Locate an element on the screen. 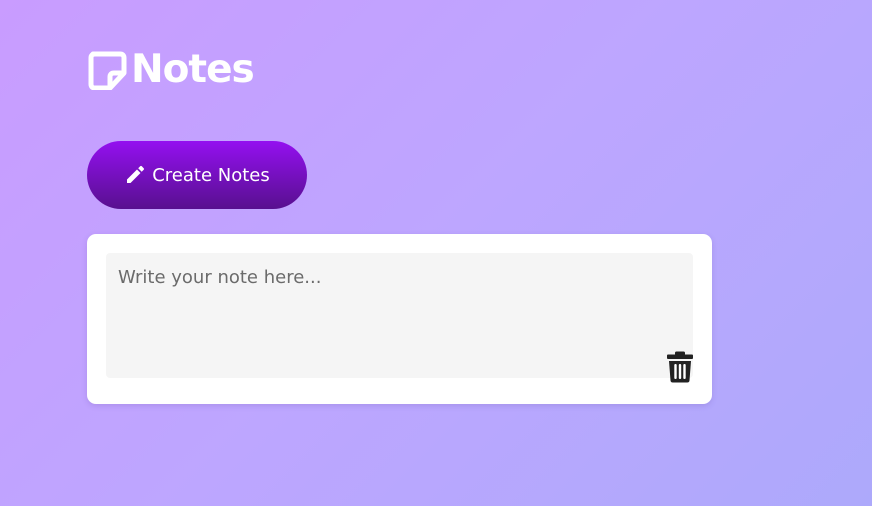 The image size is (872, 506). delete-note-button is located at coordinates (680, 369).